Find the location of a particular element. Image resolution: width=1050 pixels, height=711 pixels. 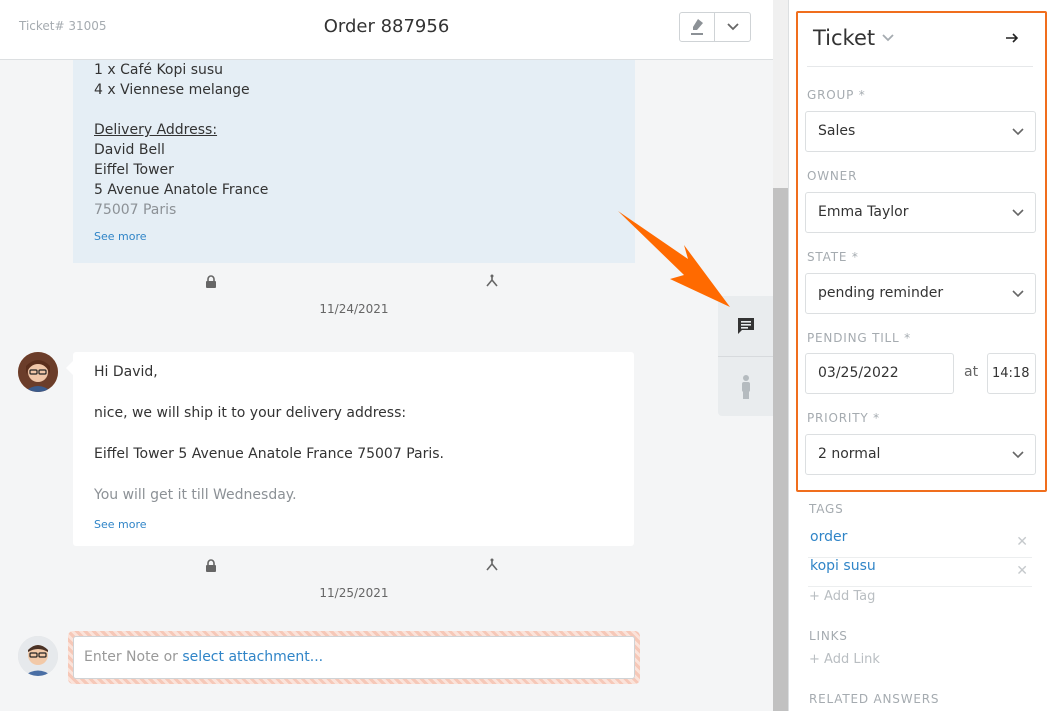

pending-time-input: 14:18 is located at coordinates (1011, 373).